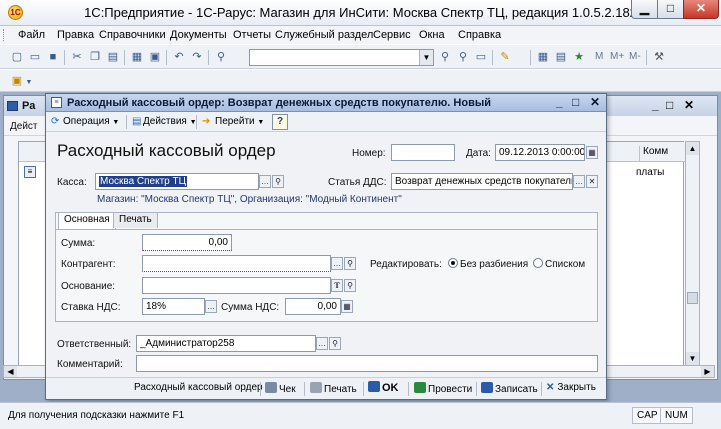 This screenshot has width=721, height=429. Describe the element at coordinates (35, 57) in the screenshot. I see `open-folder-icon: ▭` at that location.